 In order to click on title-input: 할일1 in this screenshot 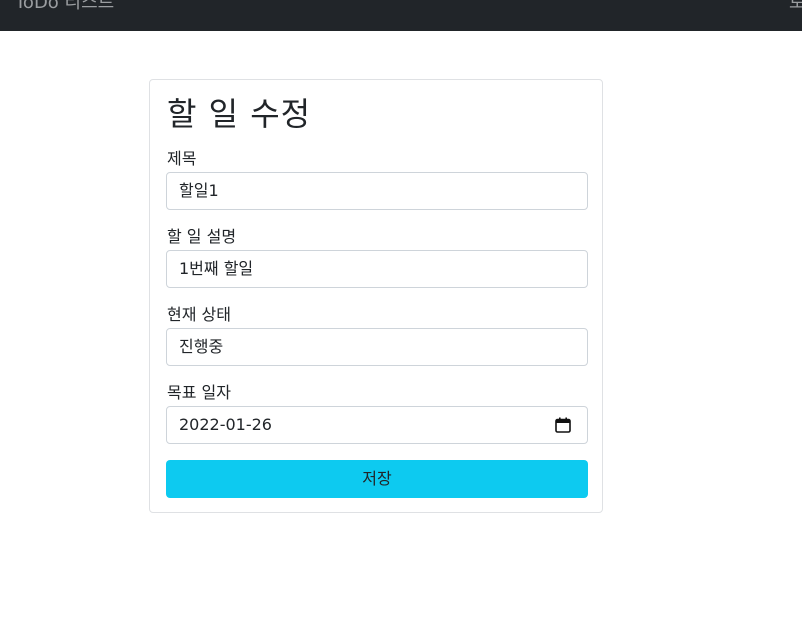, I will do `click(377, 191)`.